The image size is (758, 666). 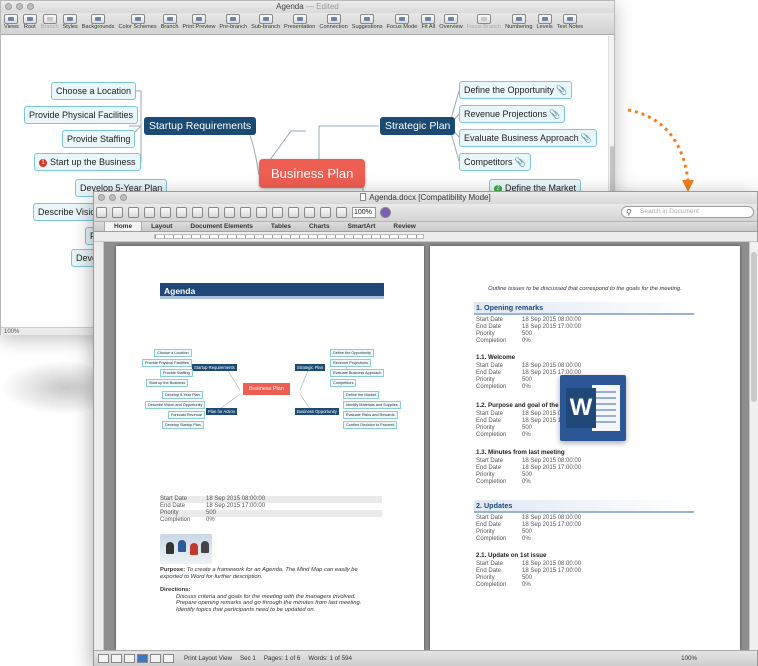 I want to click on sidebar-icon, so click(x=293, y=212).